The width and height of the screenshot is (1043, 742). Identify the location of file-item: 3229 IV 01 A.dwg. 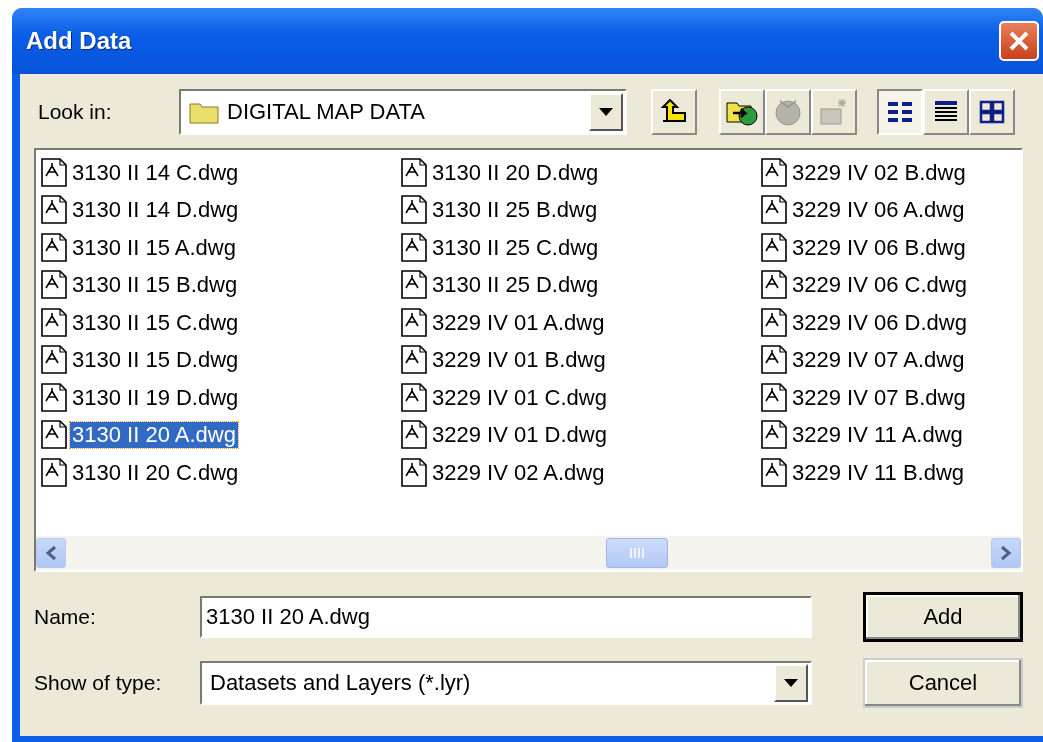
(580, 323).